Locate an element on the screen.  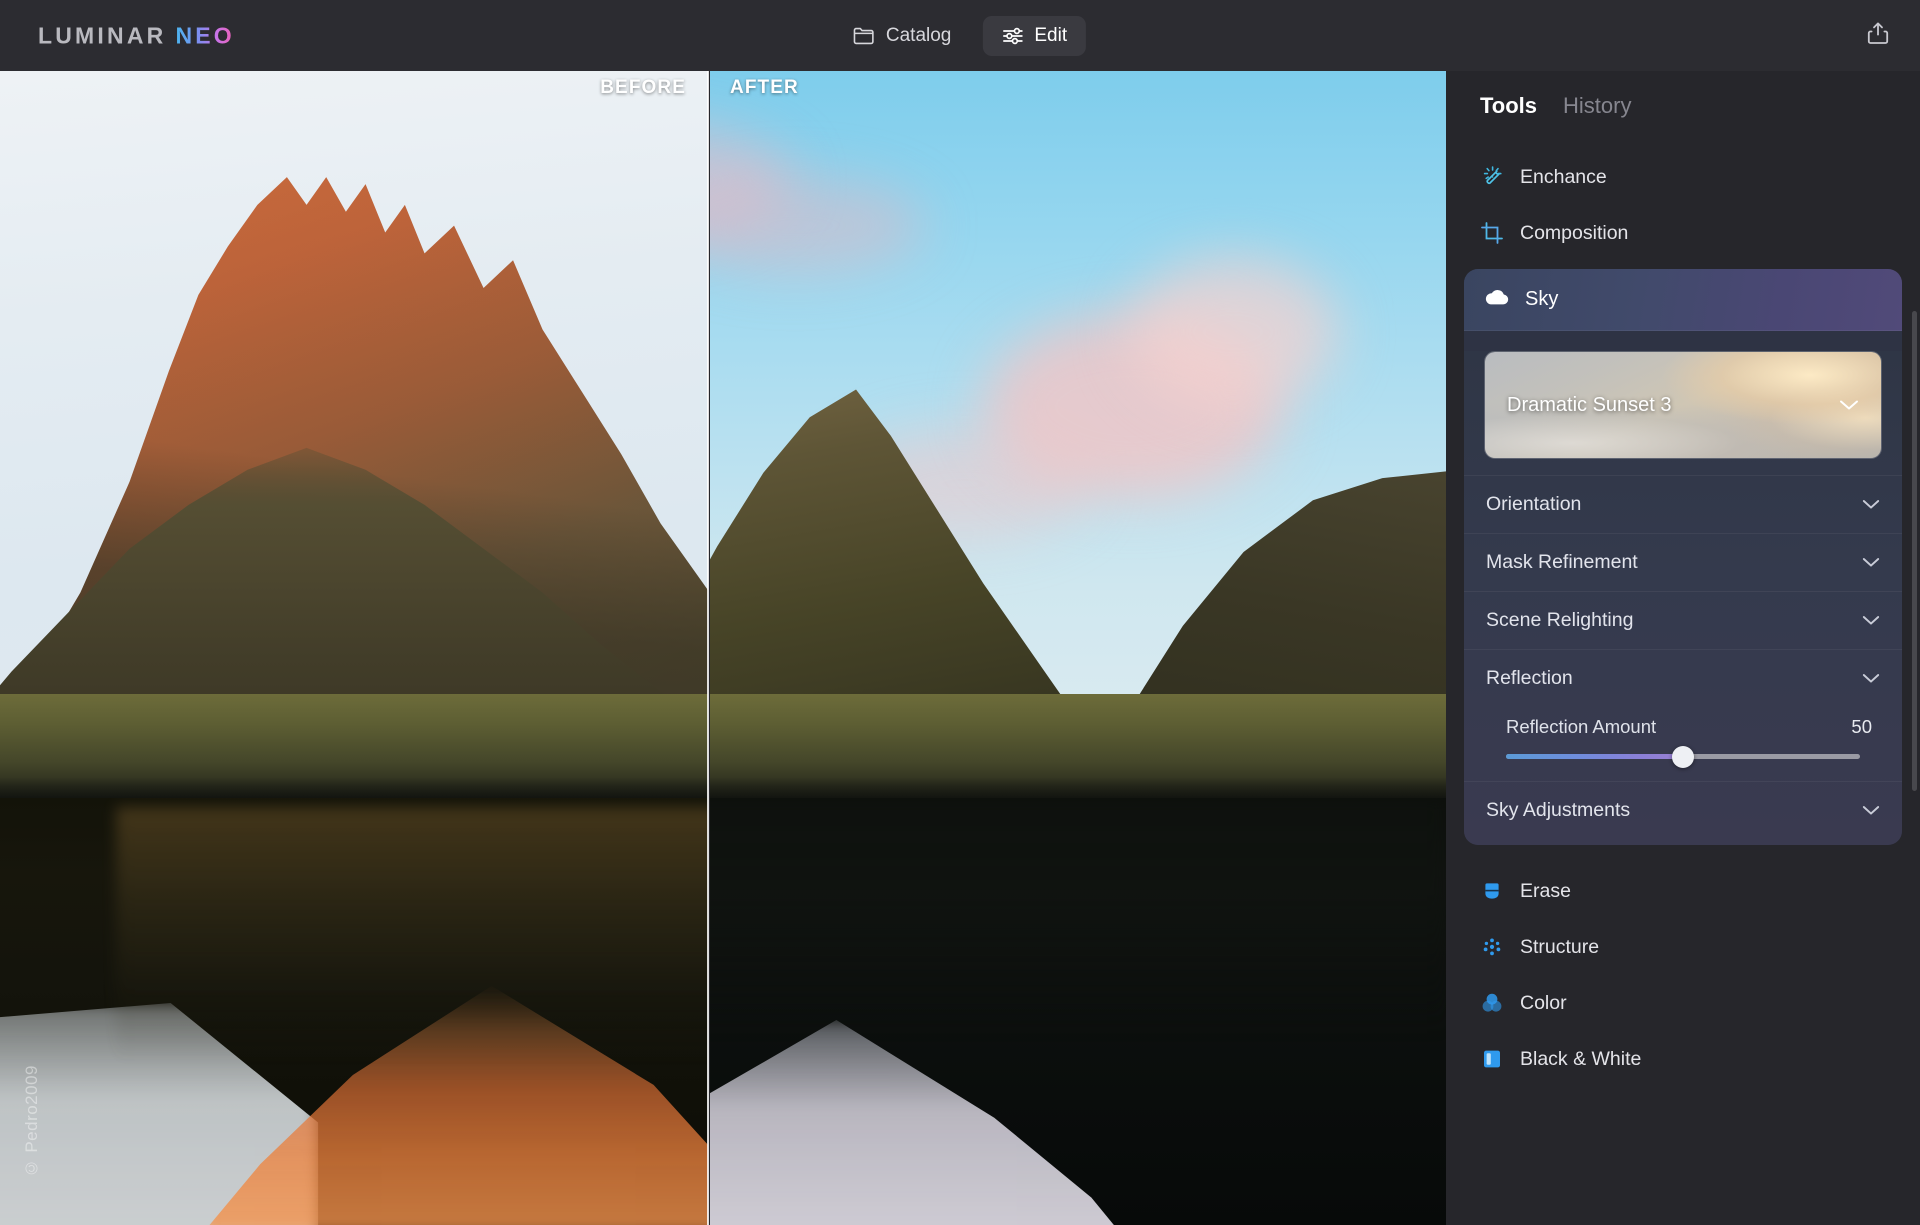
tool-erase-label: Erase is located at coordinates (1545, 890).